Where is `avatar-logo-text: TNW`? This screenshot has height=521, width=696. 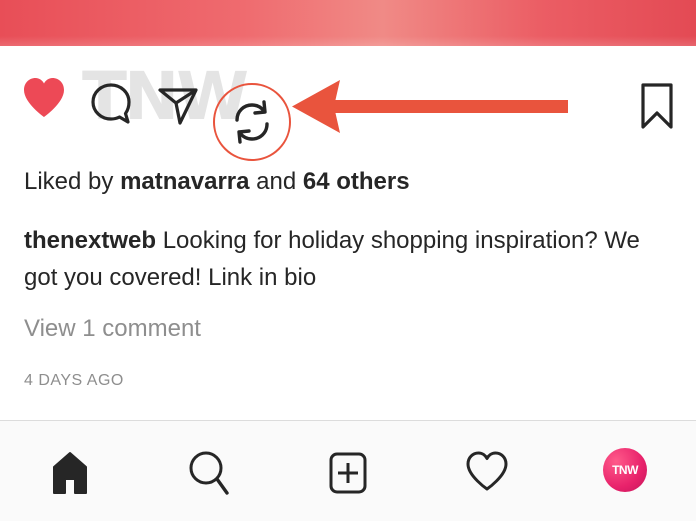
avatar-logo-text: TNW is located at coordinates (625, 470).